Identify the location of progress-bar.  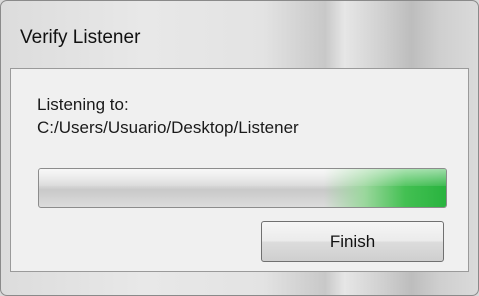
(242, 188).